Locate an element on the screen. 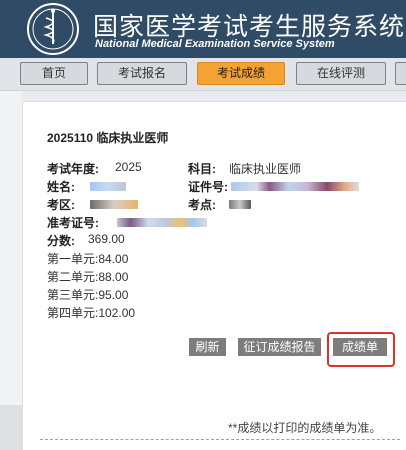 The image size is (406, 450). main-nav: 首页 考试报名 考试成绩 在线评测 is located at coordinates (203, 74).